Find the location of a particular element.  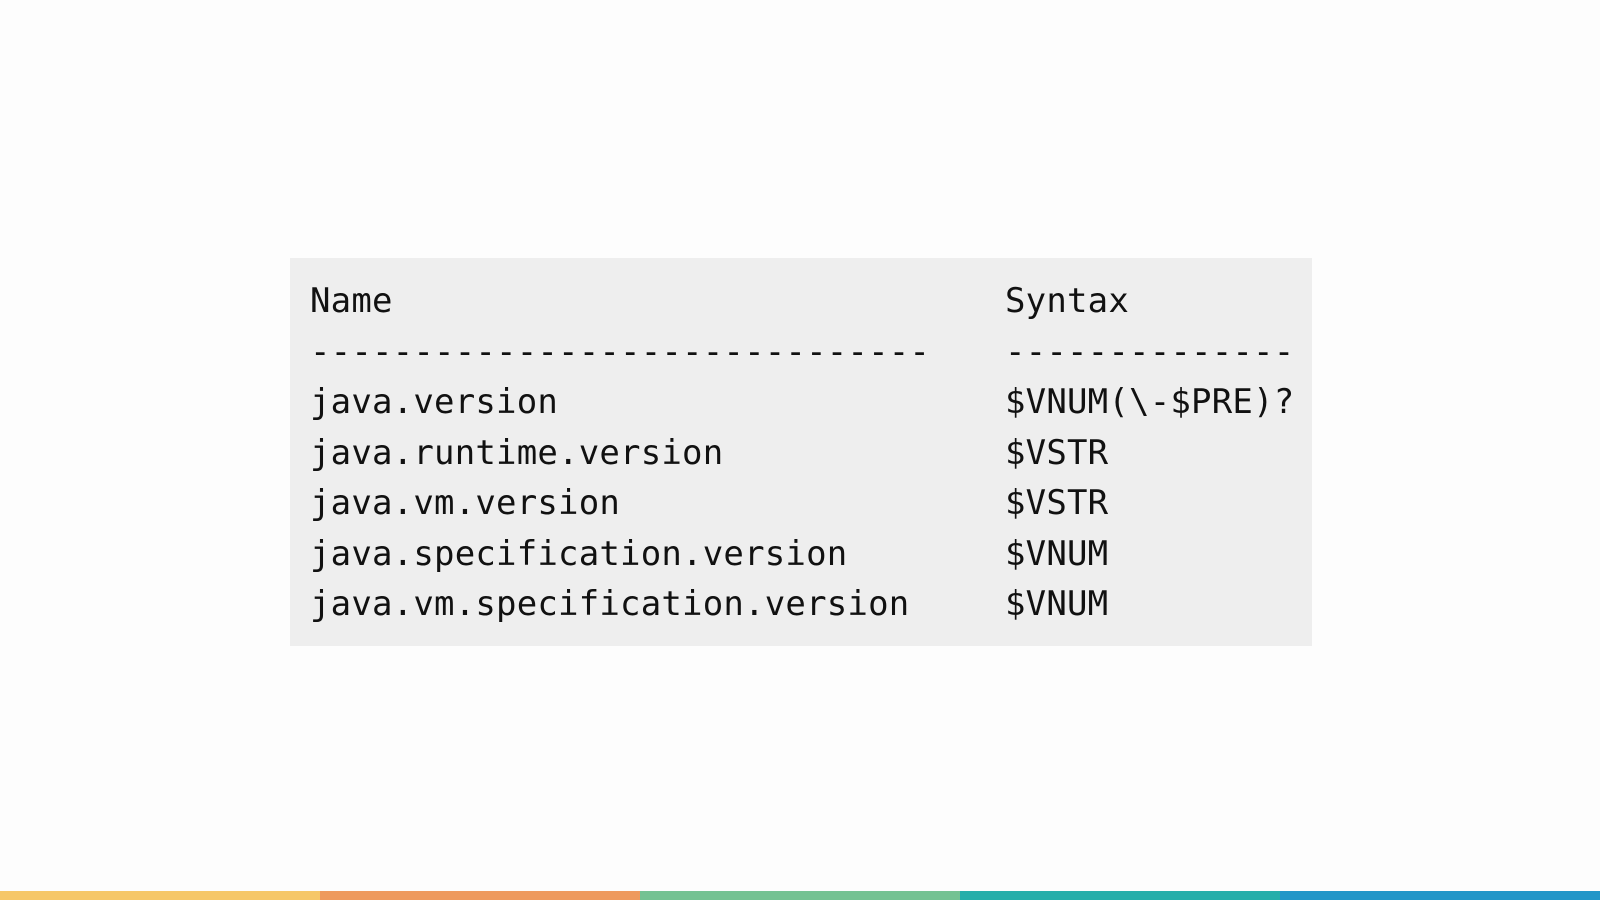

header-syntax: Syntax is located at coordinates (1067, 301).